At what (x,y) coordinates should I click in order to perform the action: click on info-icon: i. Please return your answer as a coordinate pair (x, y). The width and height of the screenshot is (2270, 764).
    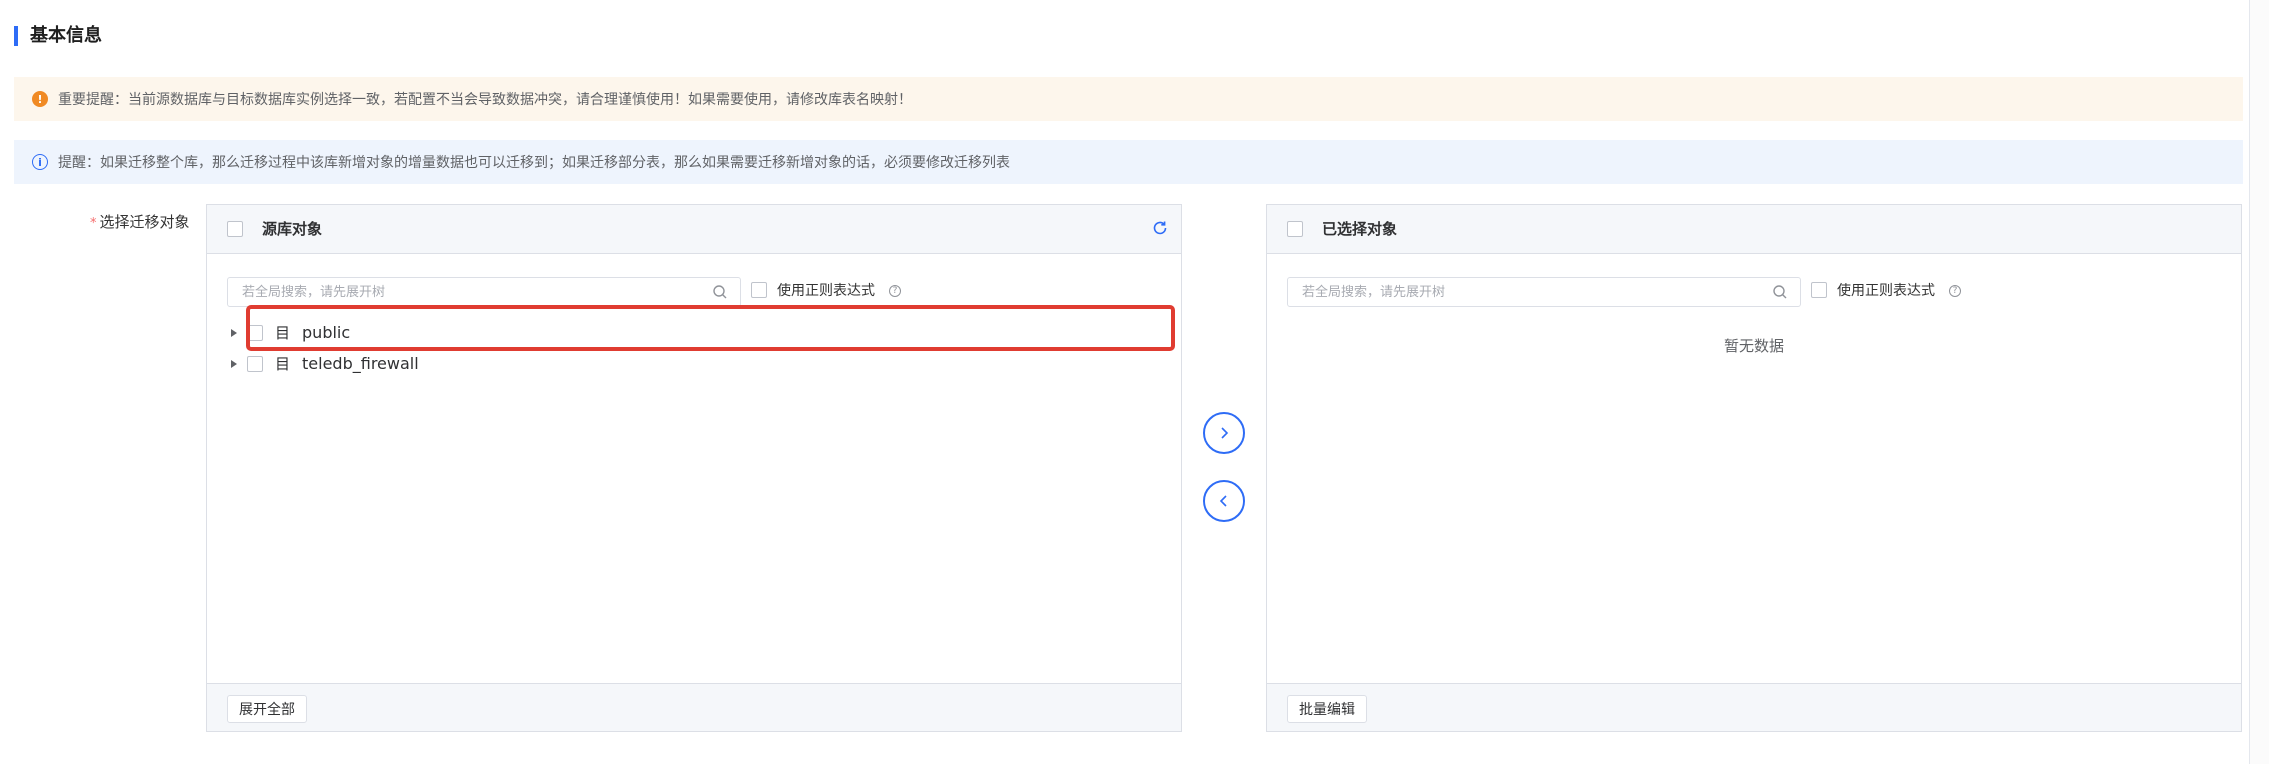
    Looking at the image, I should click on (40, 162).